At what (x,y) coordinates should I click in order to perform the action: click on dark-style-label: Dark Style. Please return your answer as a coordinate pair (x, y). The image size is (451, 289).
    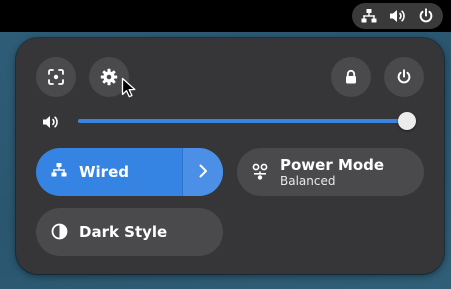
    Looking at the image, I should click on (123, 232).